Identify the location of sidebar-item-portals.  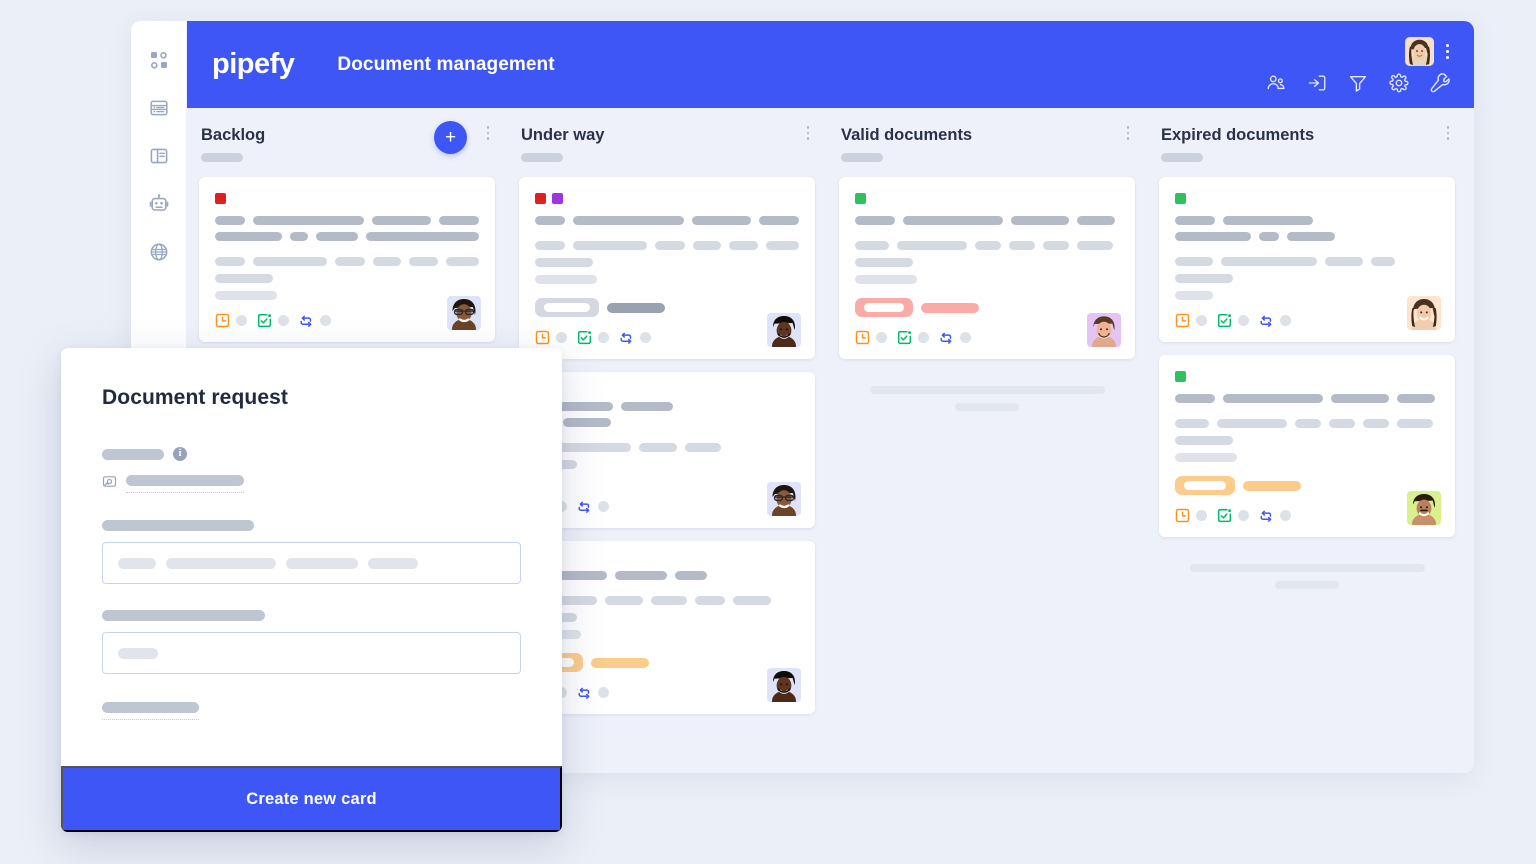
(159, 252).